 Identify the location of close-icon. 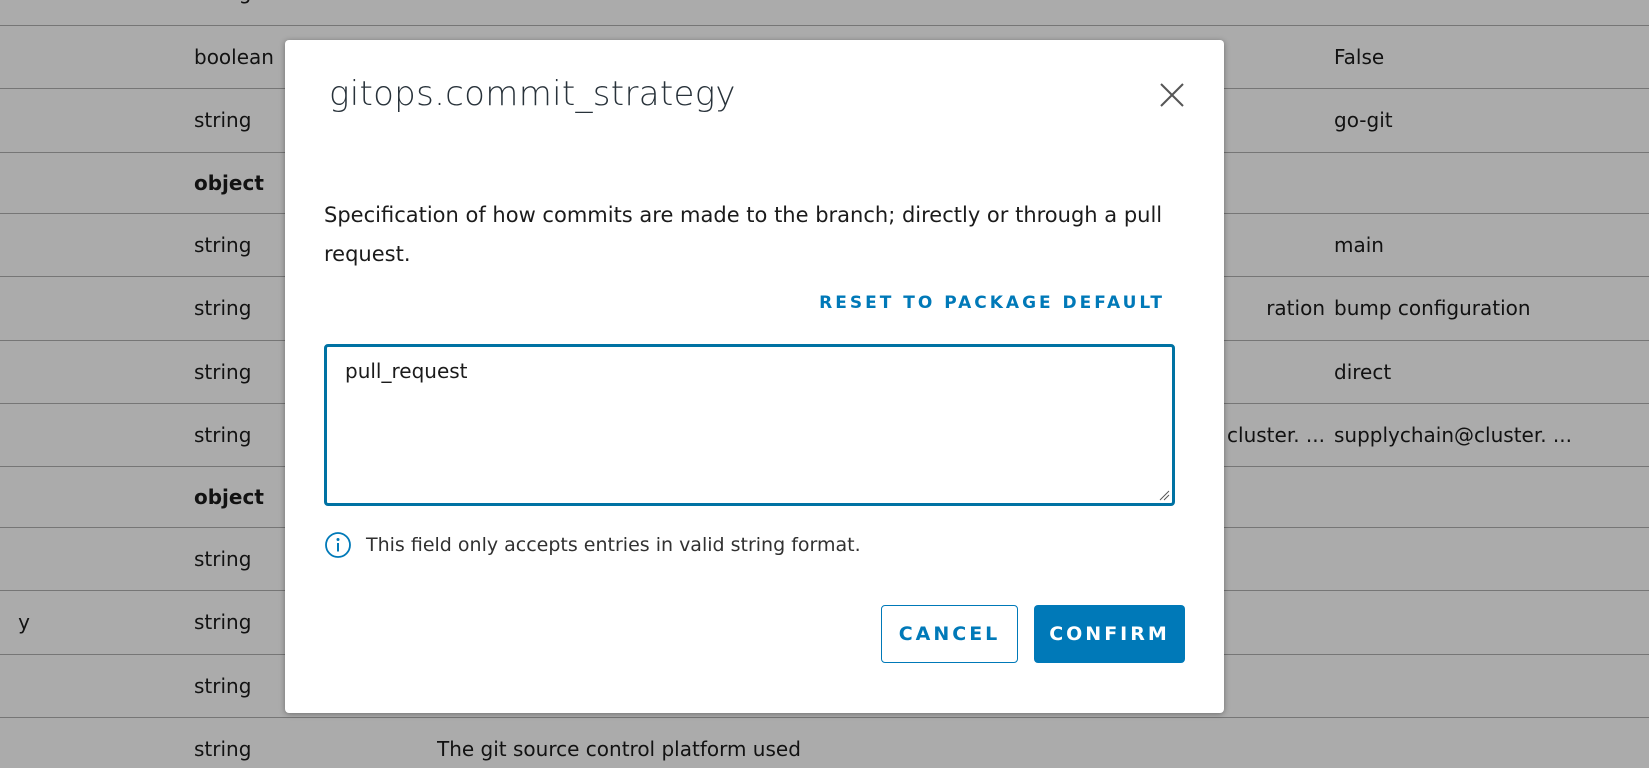
(1172, 95).